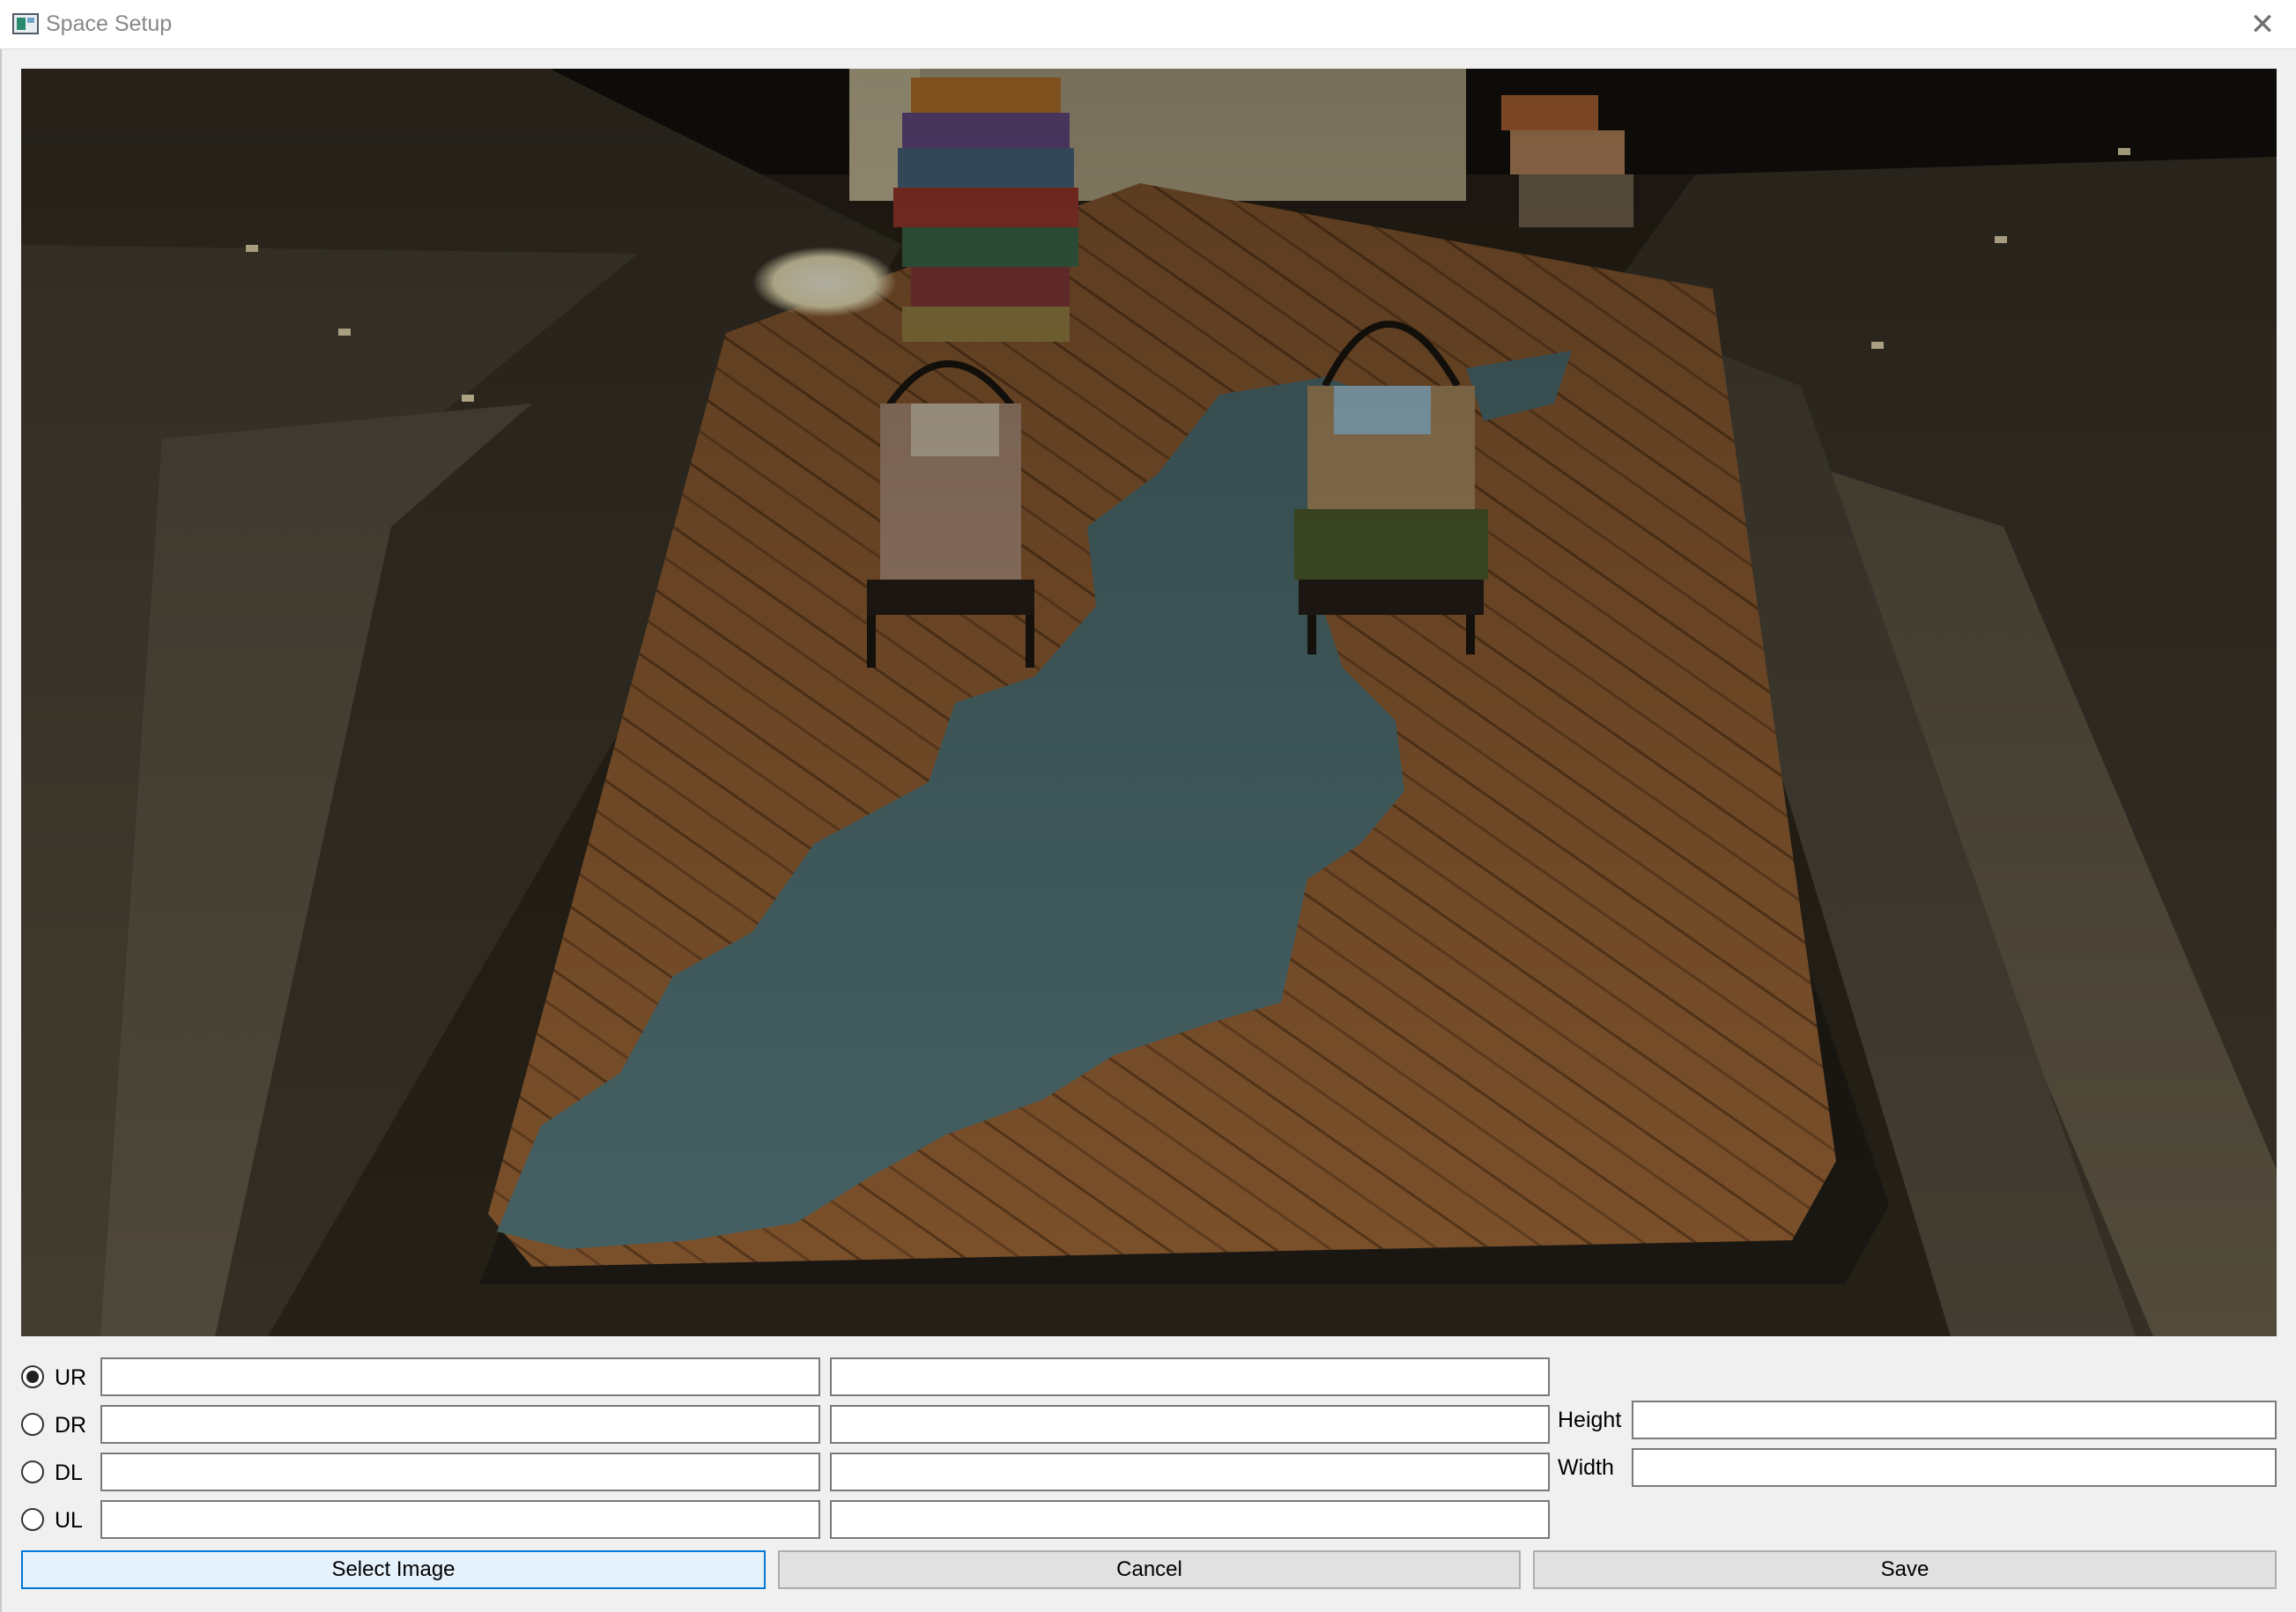 Image resolution: width=2296 pixels, height=1612 pixels. What do you see at coordinates (1190, 1472) in the screenshot?
I see `dl-y-input` at bounding box center [1190, 1472].